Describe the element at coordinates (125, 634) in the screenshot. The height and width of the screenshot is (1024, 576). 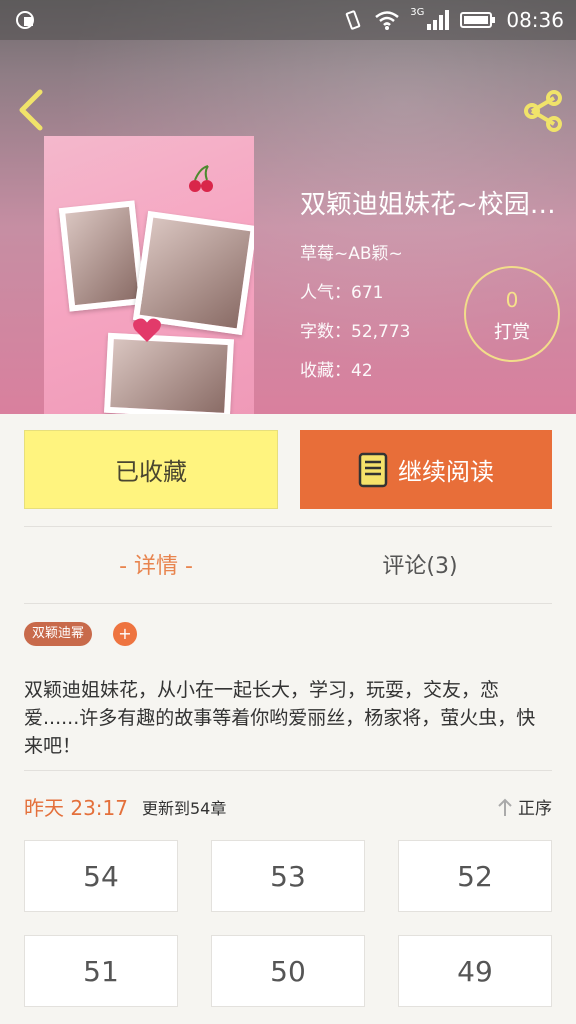
I see `add-tag-button: +` at that location.